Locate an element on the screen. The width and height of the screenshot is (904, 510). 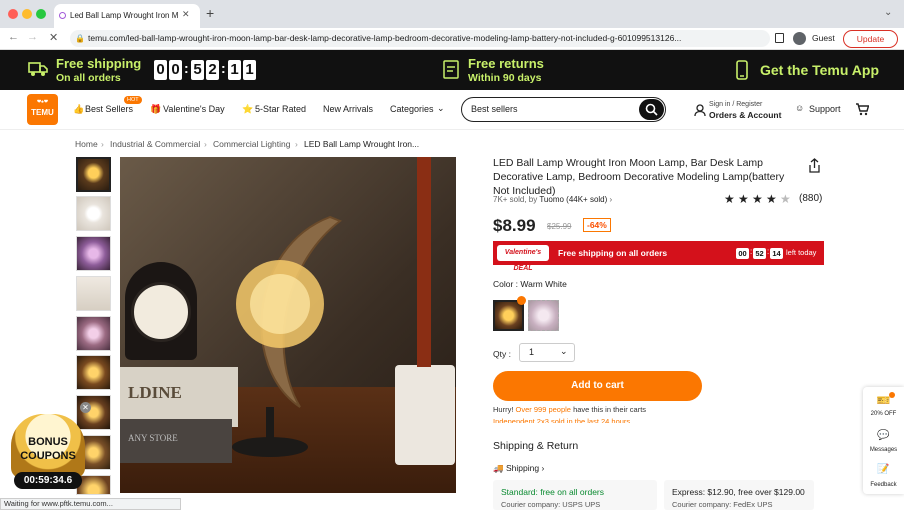
breadcrumb-lighting: Commercial Lighting is located at coordinates (251, 144).